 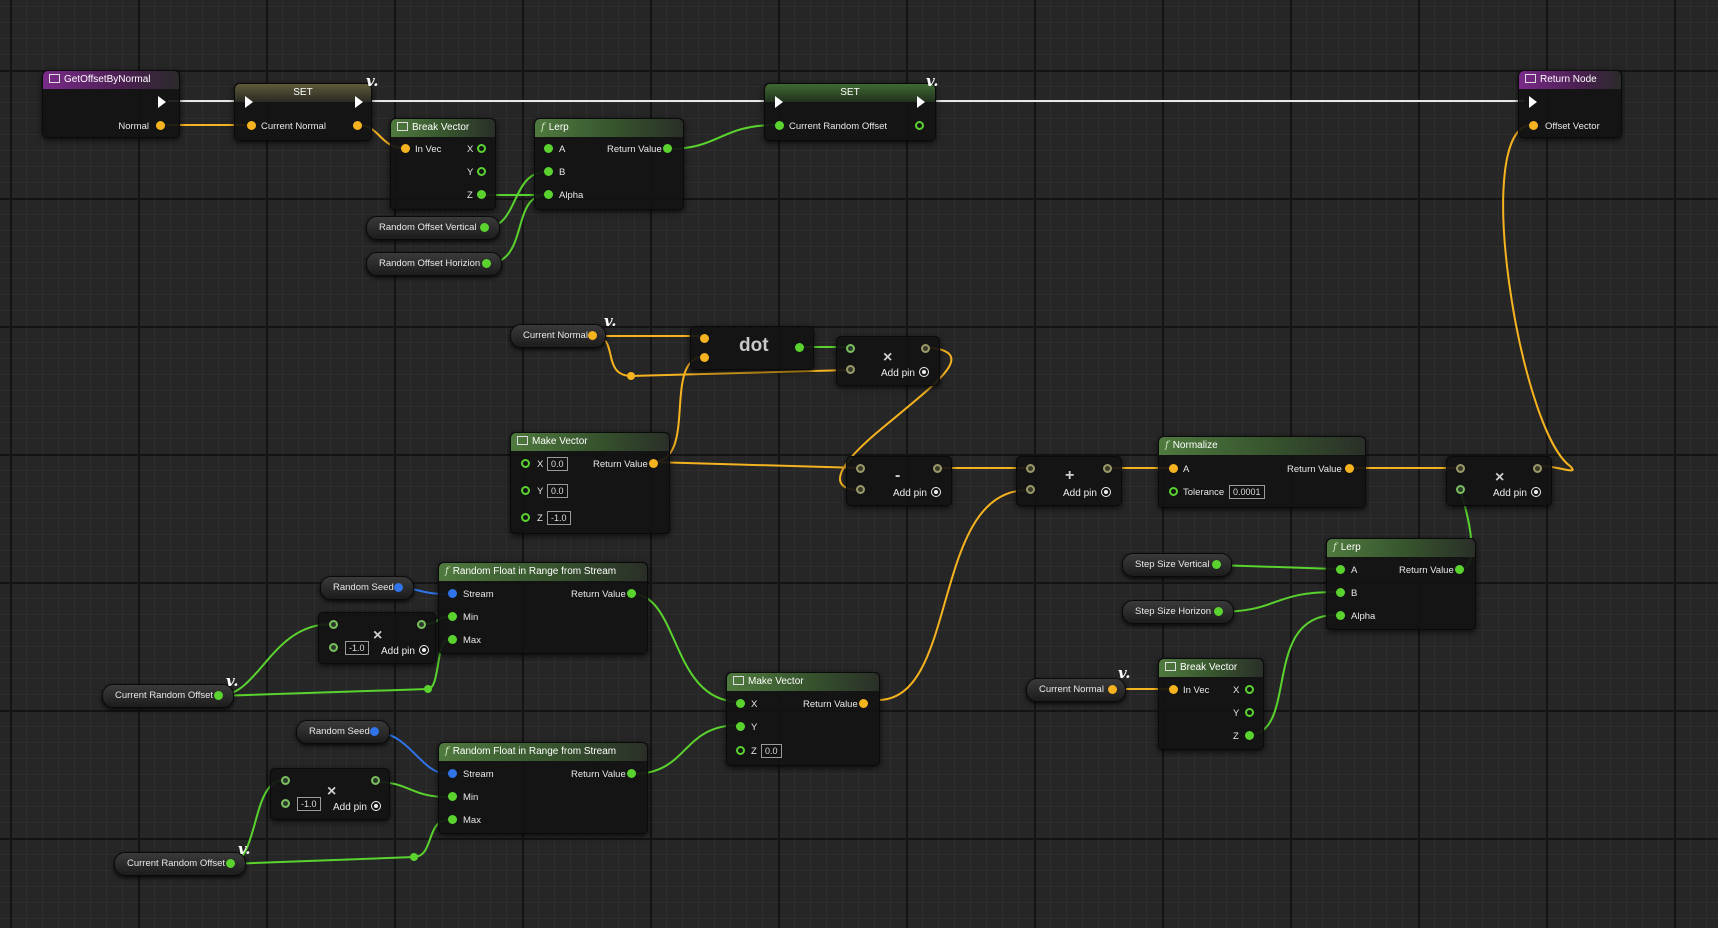 What do you see at coordinates (160, 125) in the screenshot?
I see `normal-pin` at bounding box center [160, 125].